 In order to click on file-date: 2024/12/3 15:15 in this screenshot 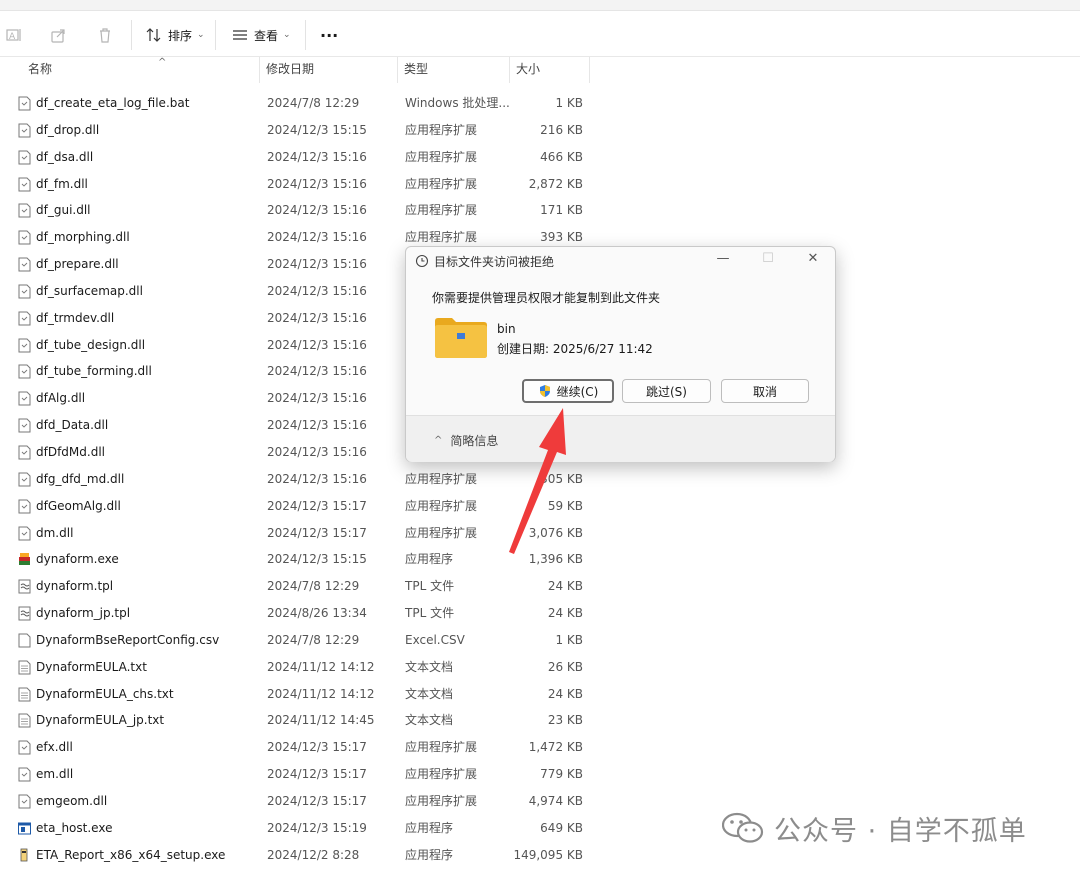, I will do `click(317, 129)`.